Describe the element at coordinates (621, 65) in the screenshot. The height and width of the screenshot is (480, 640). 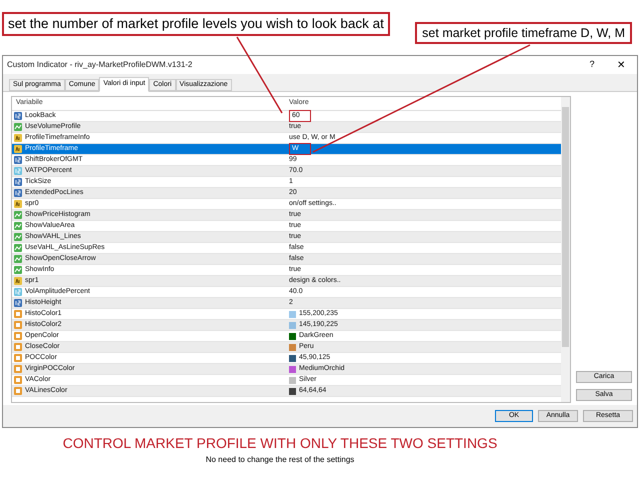
I see `close-button: ✕` at that location.